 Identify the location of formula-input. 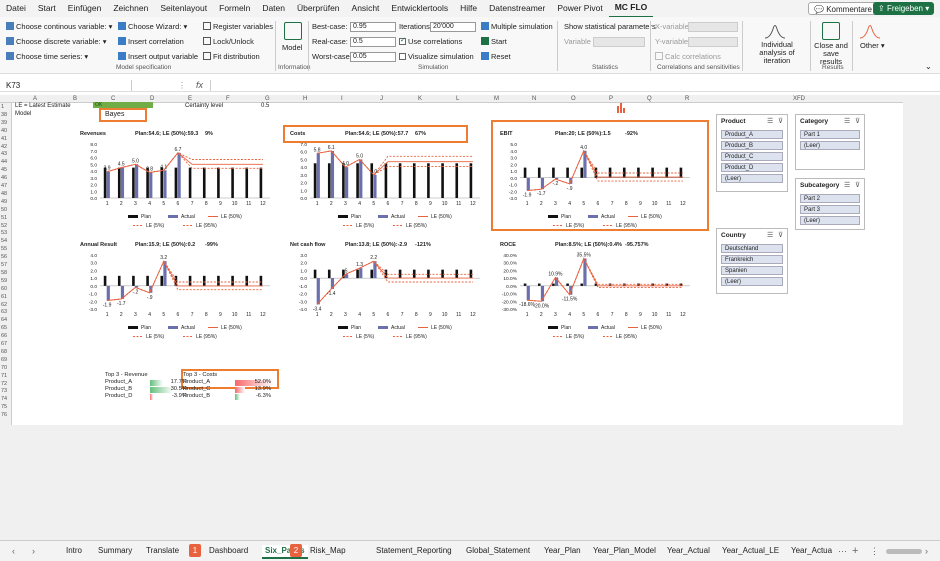
(572, 85).